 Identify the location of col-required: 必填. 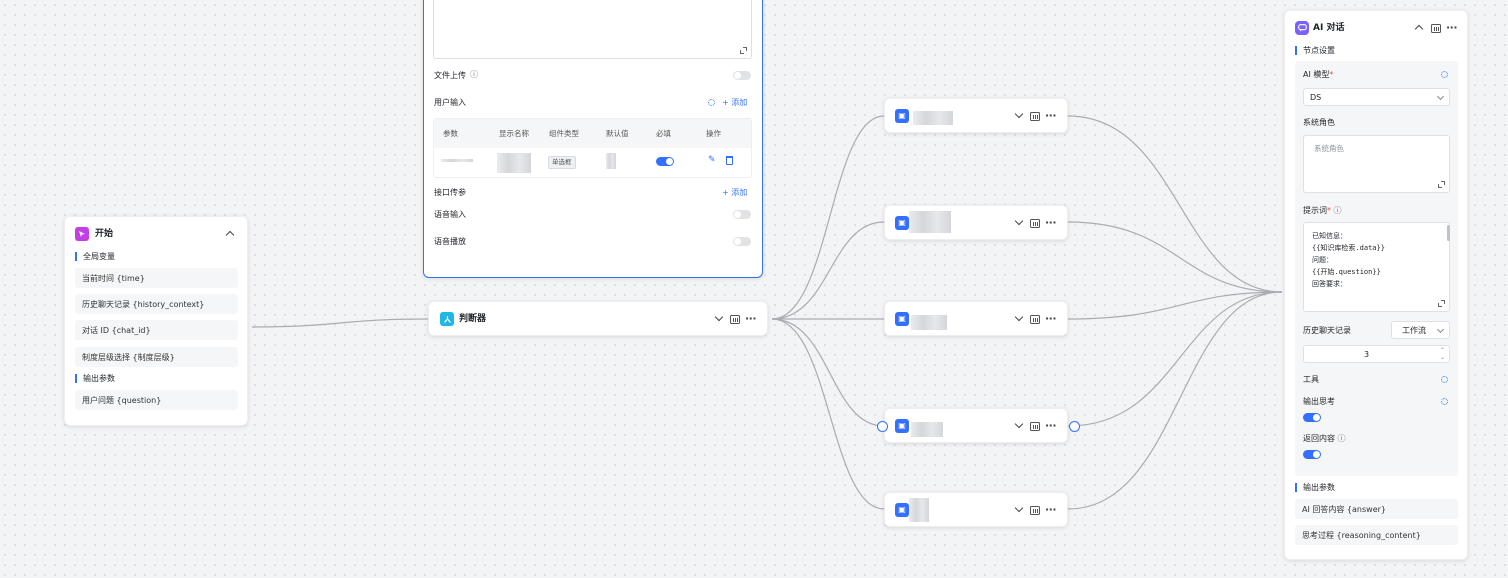
(663, 133).